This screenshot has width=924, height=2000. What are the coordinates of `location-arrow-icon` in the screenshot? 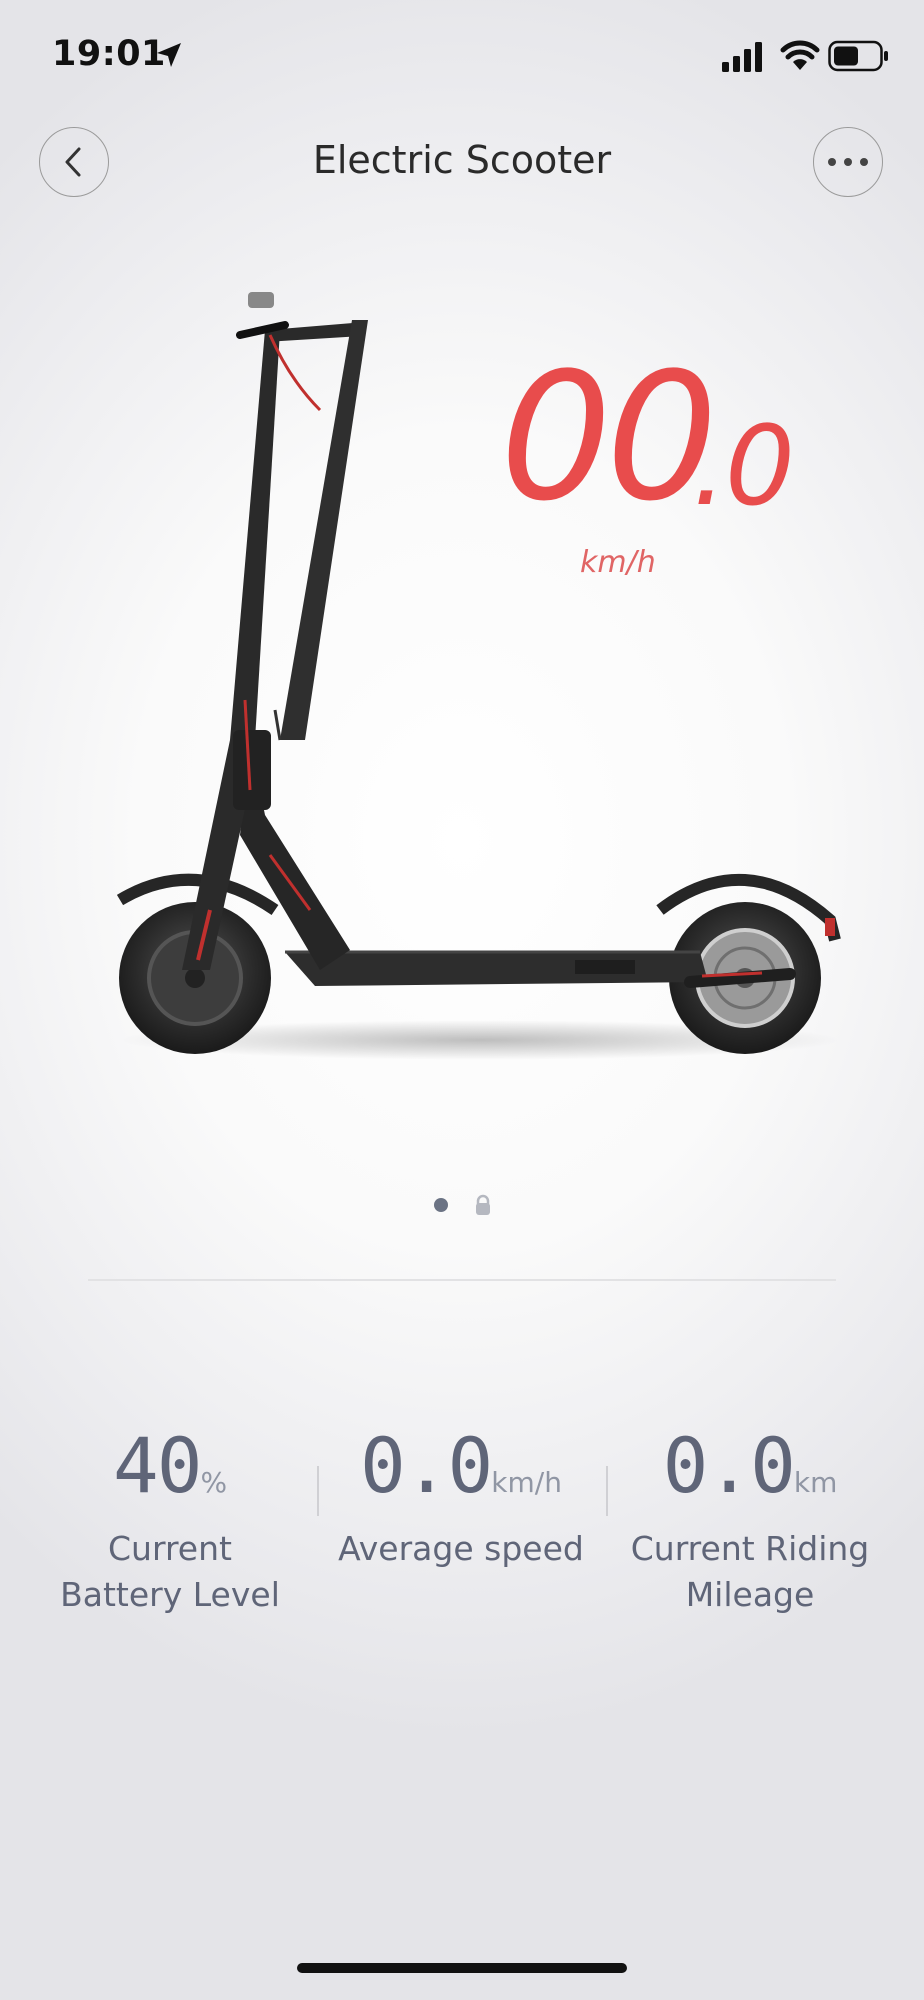 It's located at (169, 55).